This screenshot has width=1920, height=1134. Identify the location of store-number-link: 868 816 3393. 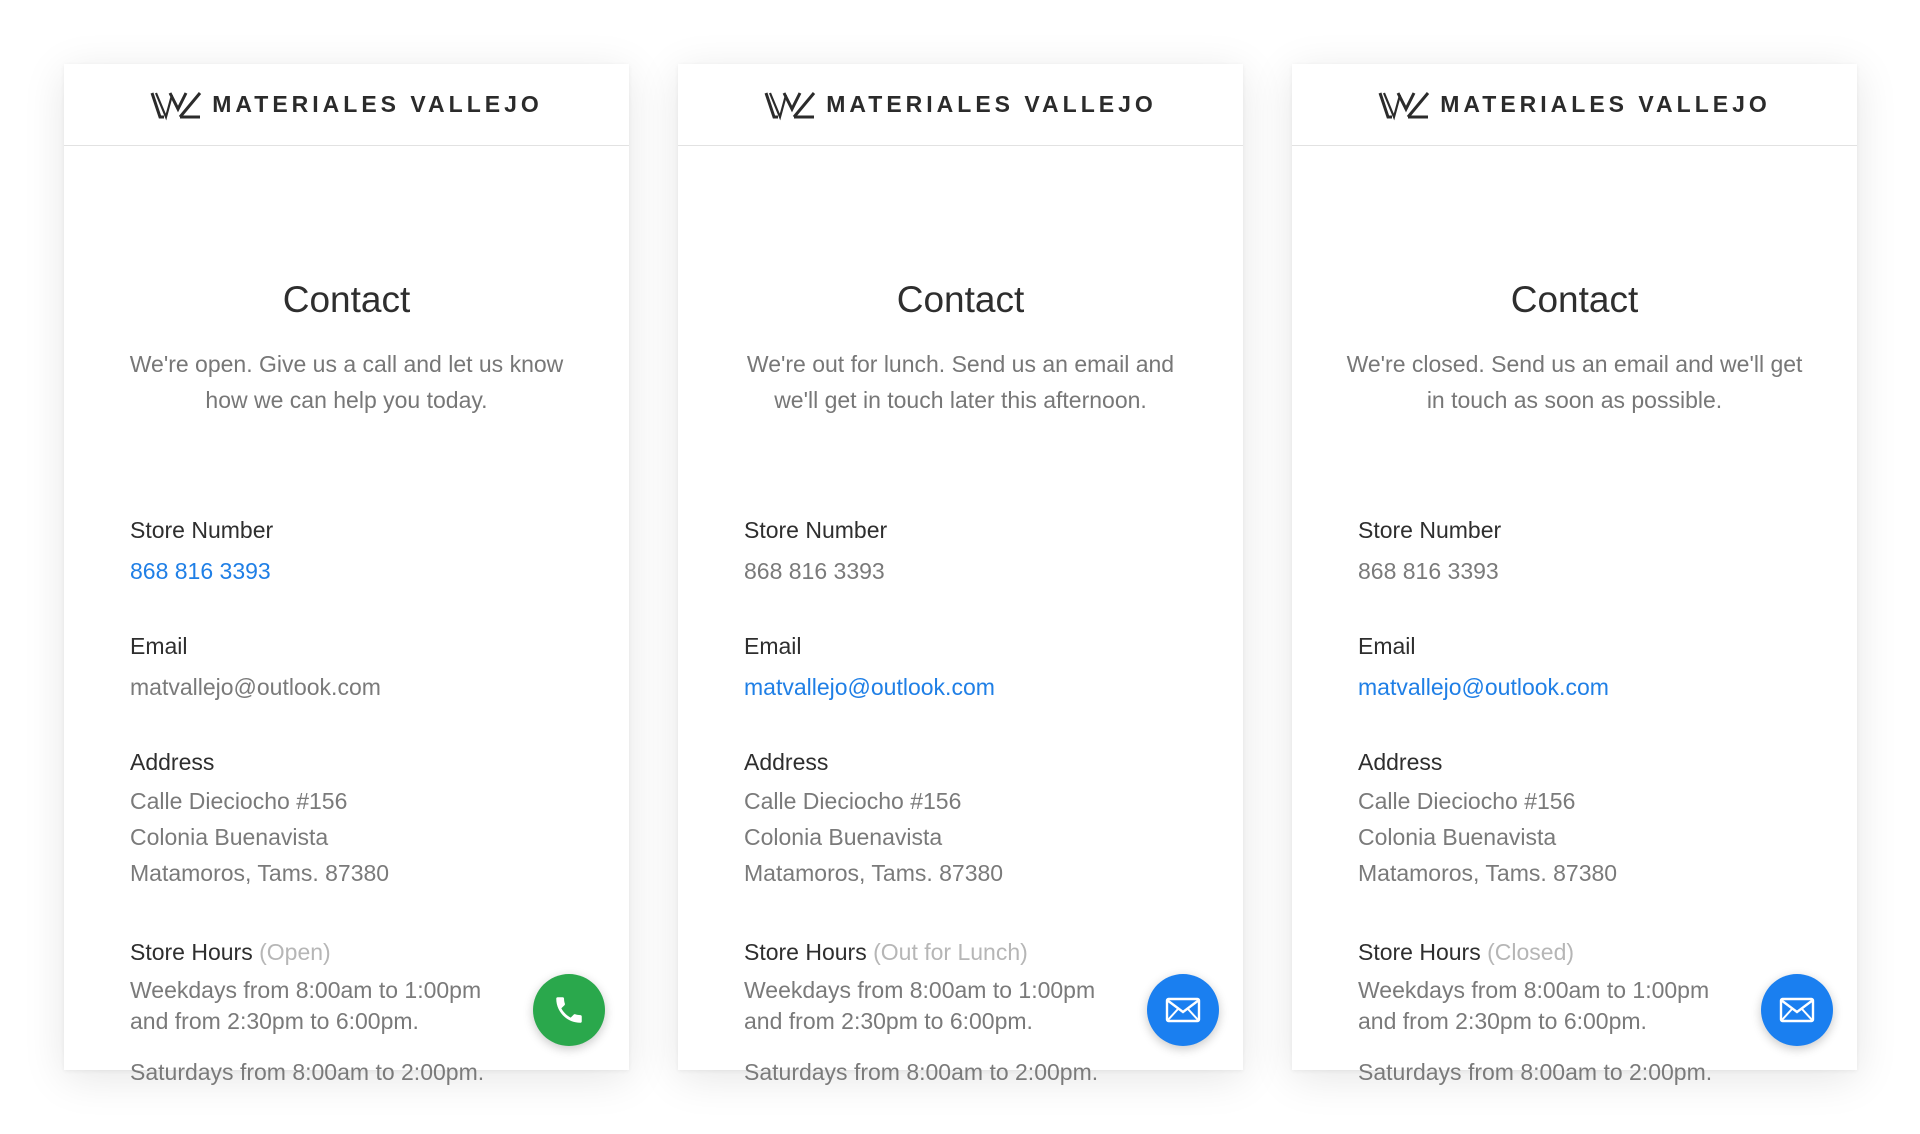
(349, 571).